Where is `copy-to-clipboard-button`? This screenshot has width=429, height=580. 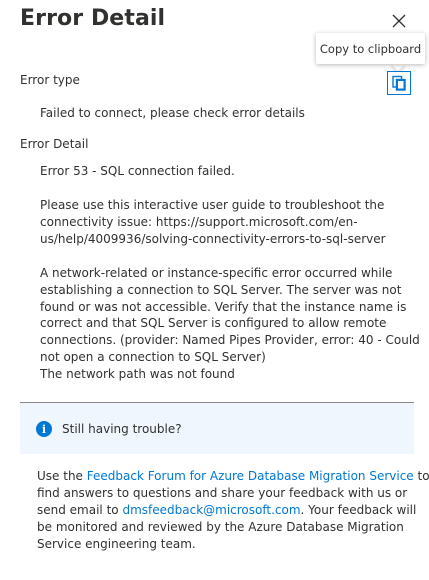
copy-to-clipboard-button is located at coordinates (399, 83).